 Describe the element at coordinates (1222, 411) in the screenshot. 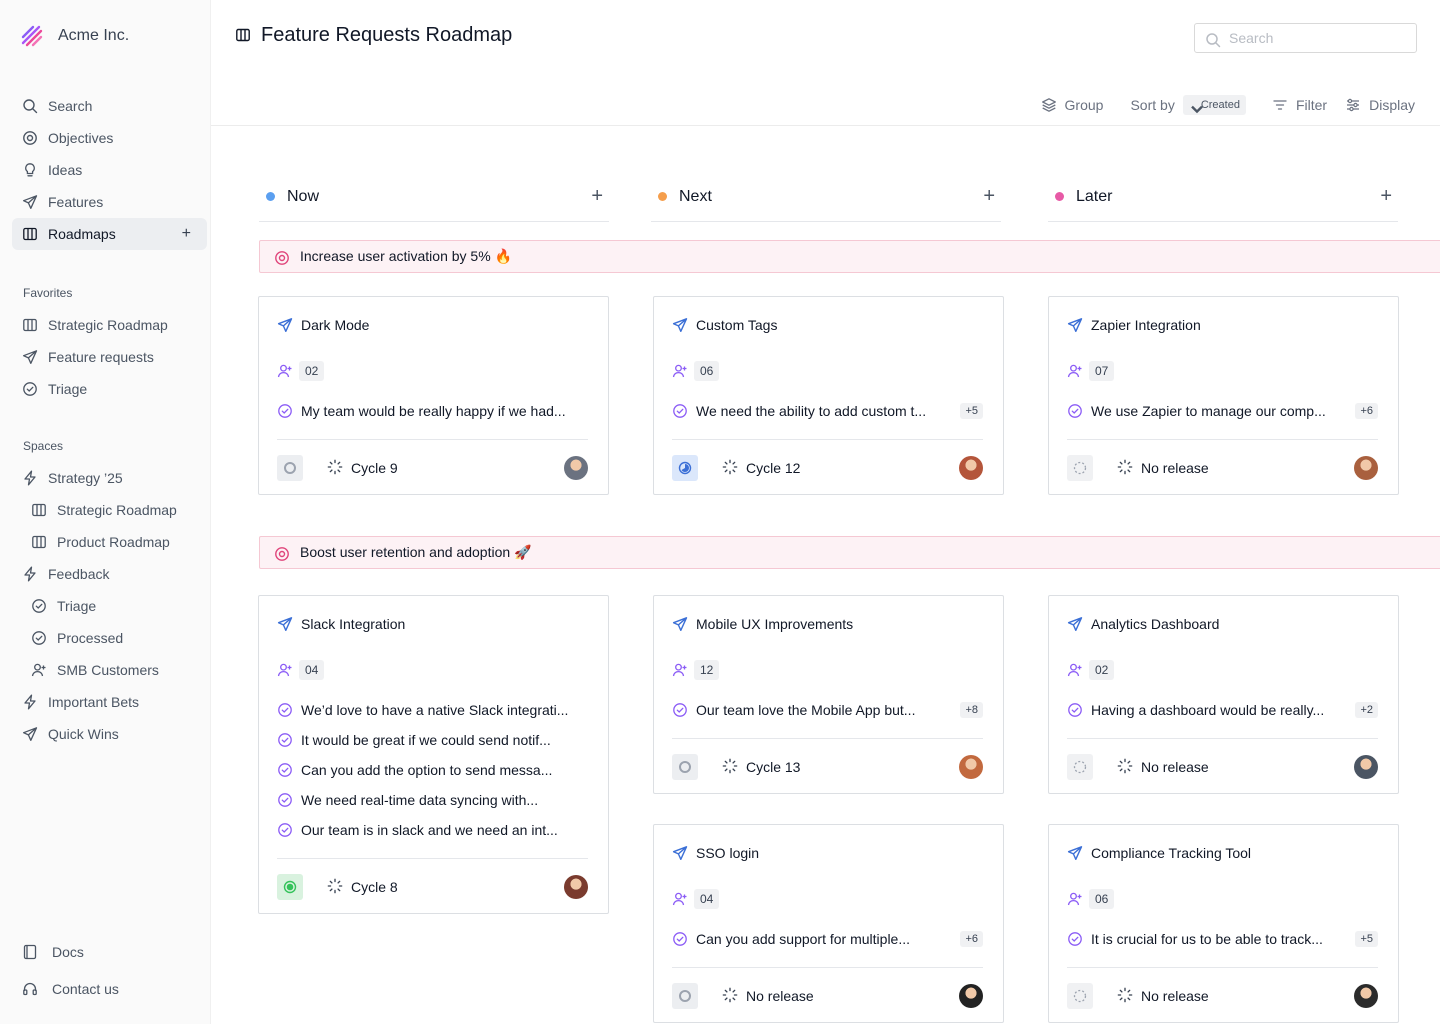

I see `linked-request: We use Zapier to manage our comp... +6` at that location.